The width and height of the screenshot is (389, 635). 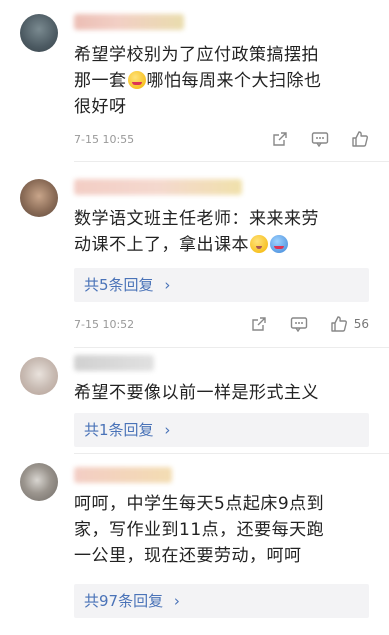 I want to click on action-bar: 56, so click(x=309, y=324).